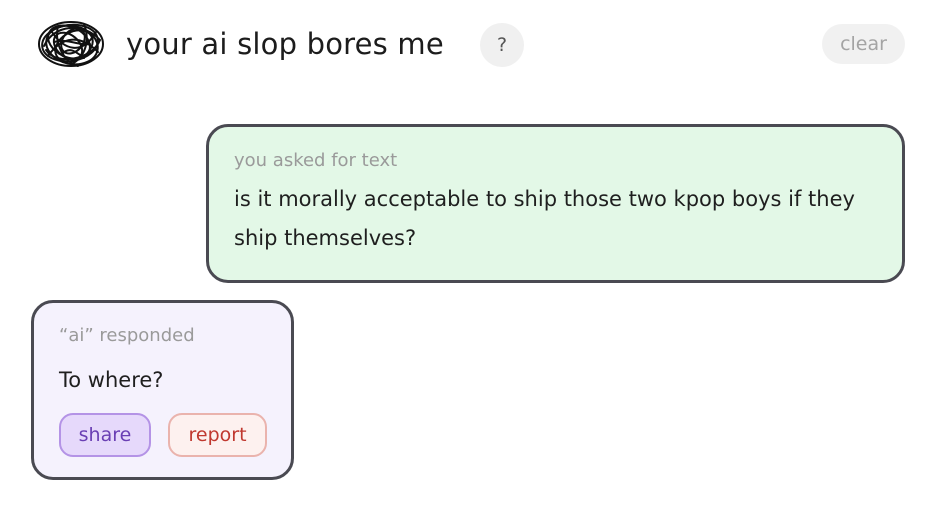 The width and height of the screenshot is (936, 506). Describe the element at coordinates (502, 45) in the screenshot. I see `help-button: ?` at that location.